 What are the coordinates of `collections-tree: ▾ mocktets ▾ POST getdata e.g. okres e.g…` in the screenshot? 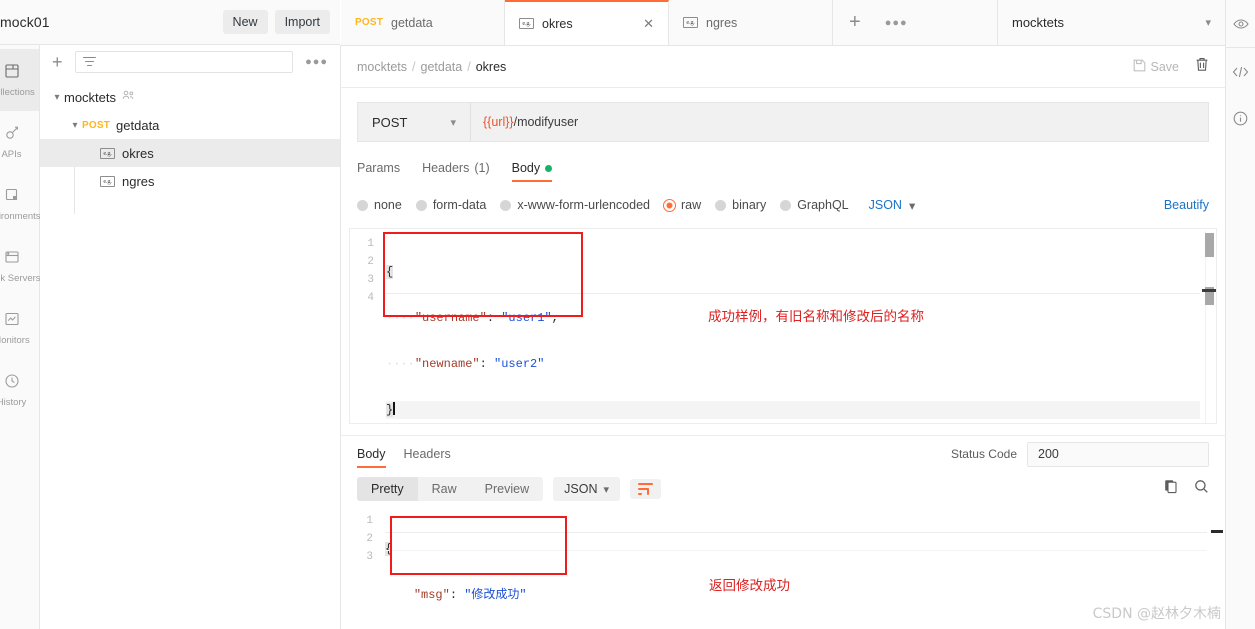 It's located at (190, 148).